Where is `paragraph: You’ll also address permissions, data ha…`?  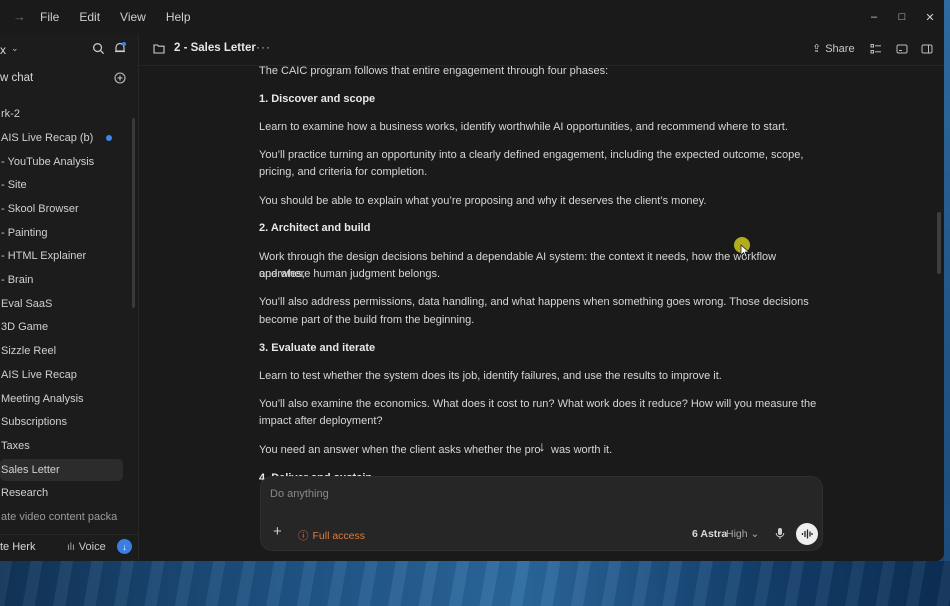 paragraph: You’ll also address permissions, data ha… is located at coordinates (534, 302).